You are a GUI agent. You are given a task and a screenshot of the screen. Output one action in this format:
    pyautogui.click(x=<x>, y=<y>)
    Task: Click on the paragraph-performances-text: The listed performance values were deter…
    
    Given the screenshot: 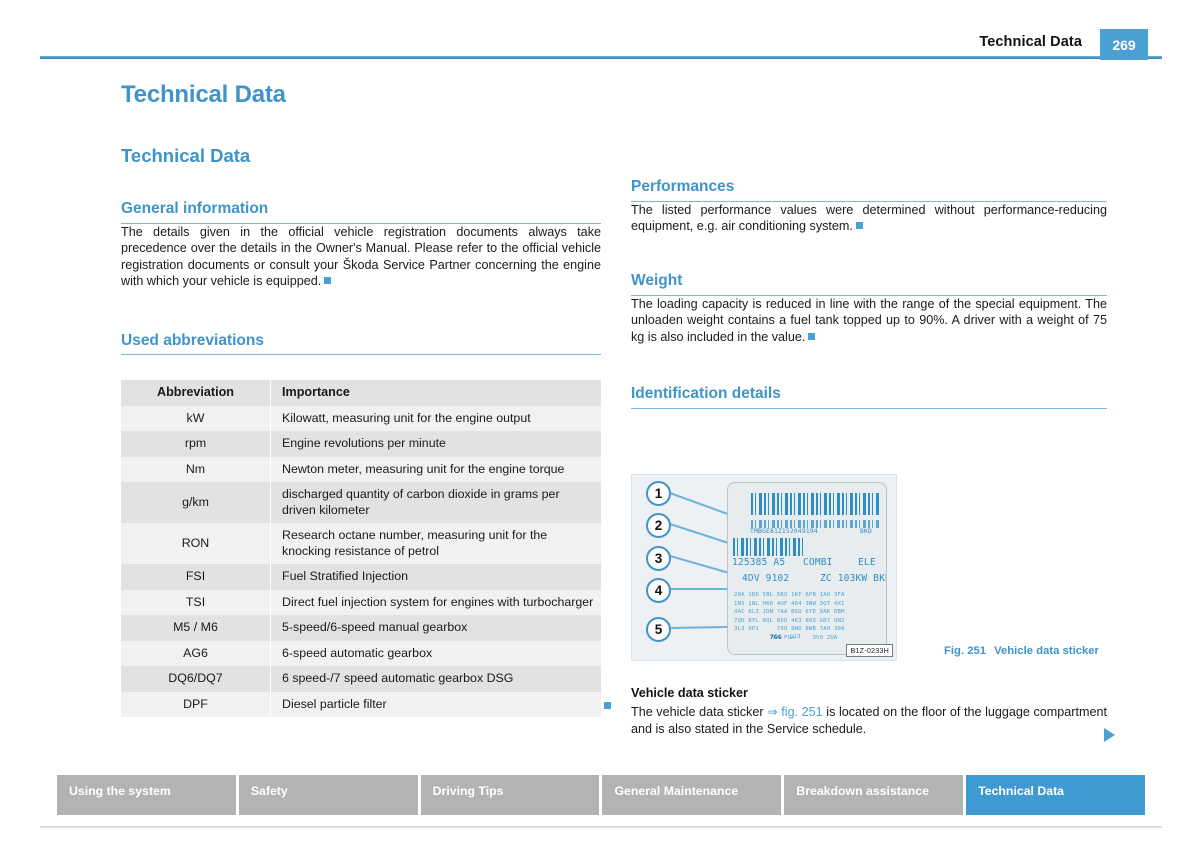 What is the action you would take?
    pyautogui.click(x=869, y=218)
    